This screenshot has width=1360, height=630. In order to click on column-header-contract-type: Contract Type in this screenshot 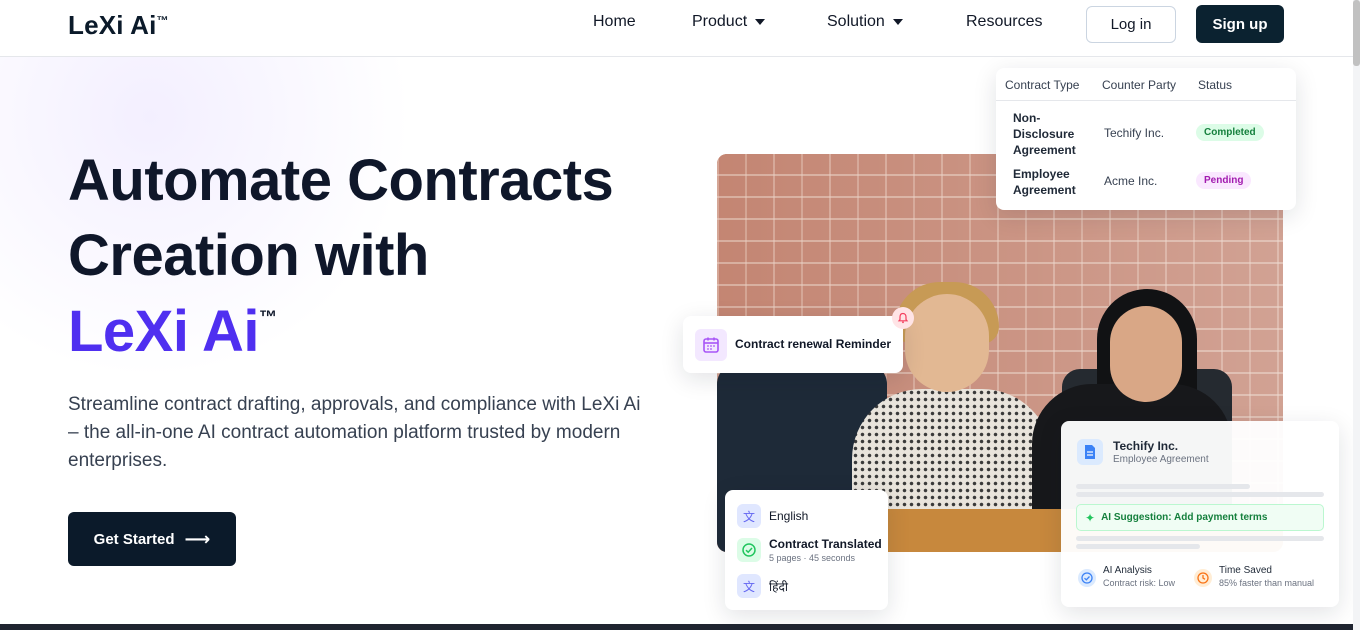, I will do `click(1042, 85)`.